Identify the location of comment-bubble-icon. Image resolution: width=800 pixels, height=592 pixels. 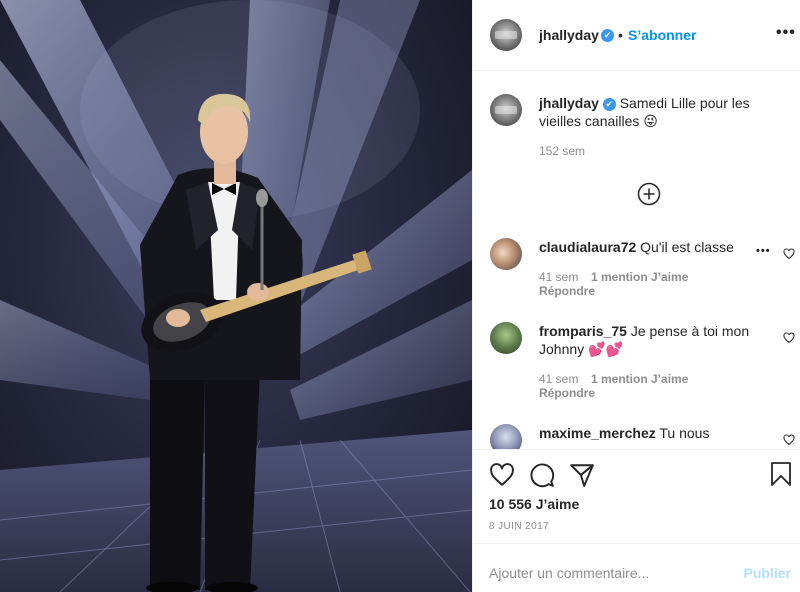
(542, 475).